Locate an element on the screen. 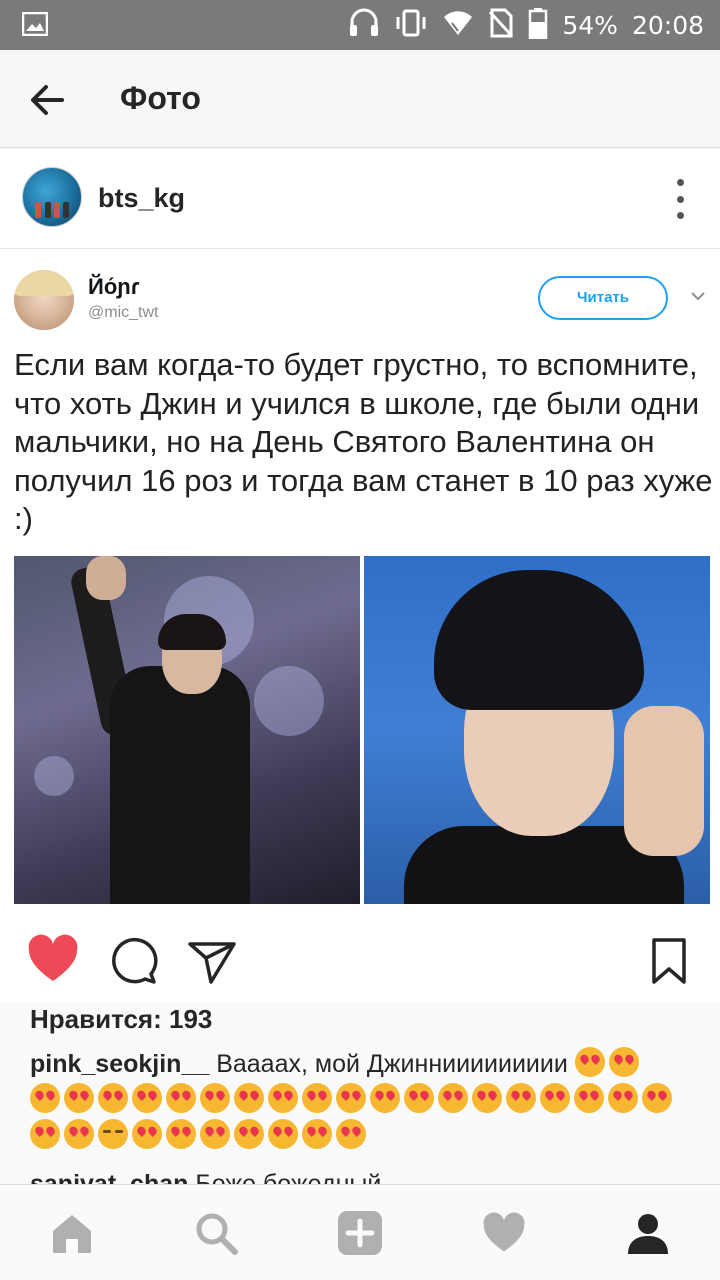 The image size is (720, 1280). battery-level: 54% is located at coordinates (590, 25).